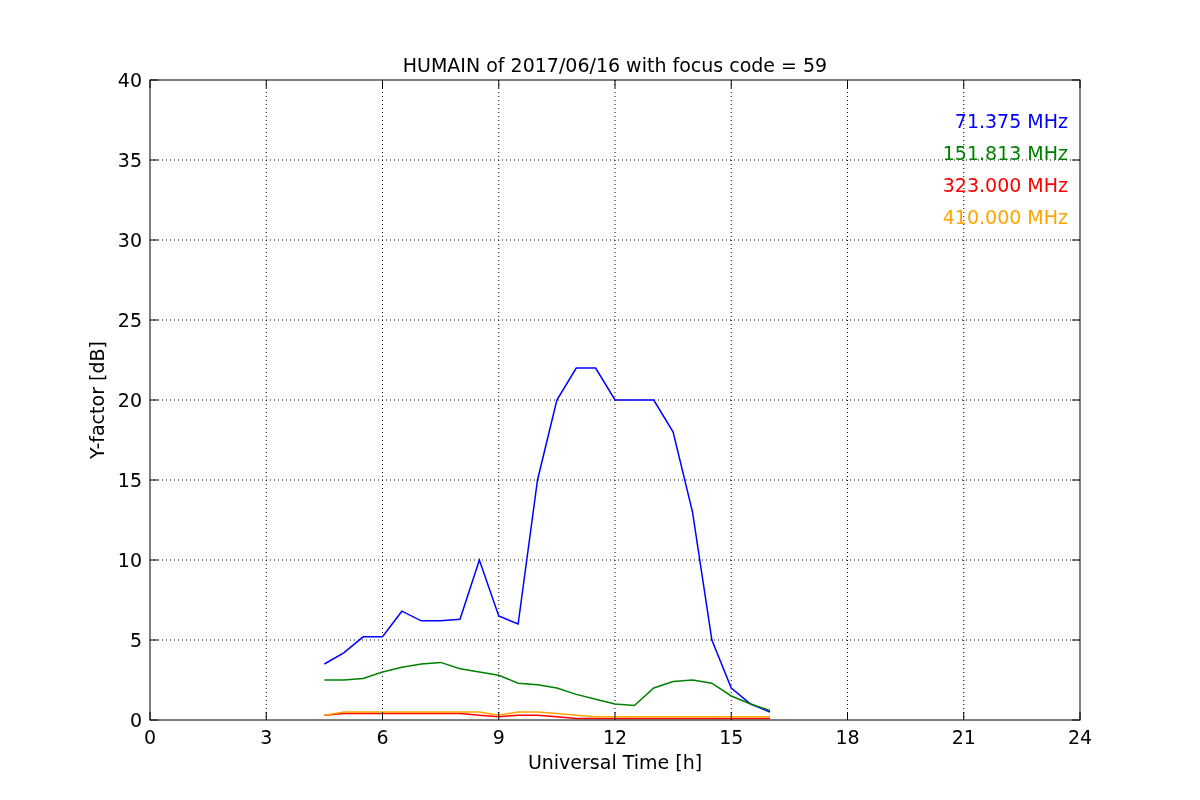  I want to click on tick-label: 6, so click(382, 737).